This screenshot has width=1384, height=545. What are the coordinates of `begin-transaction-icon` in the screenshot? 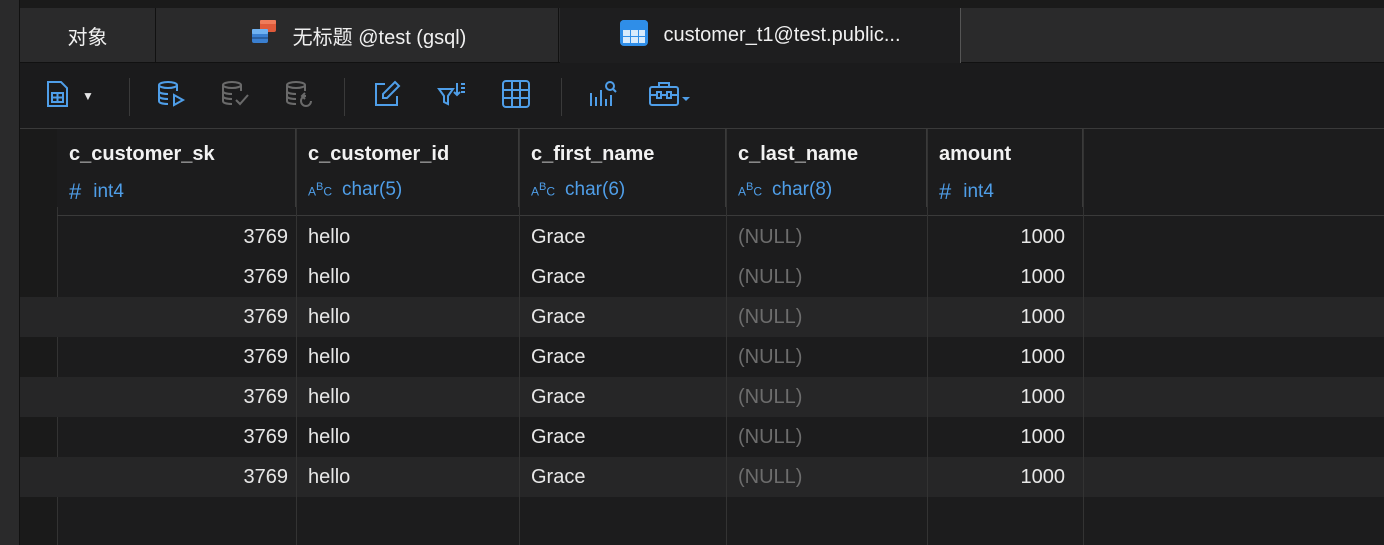 It's located at (171, 96).